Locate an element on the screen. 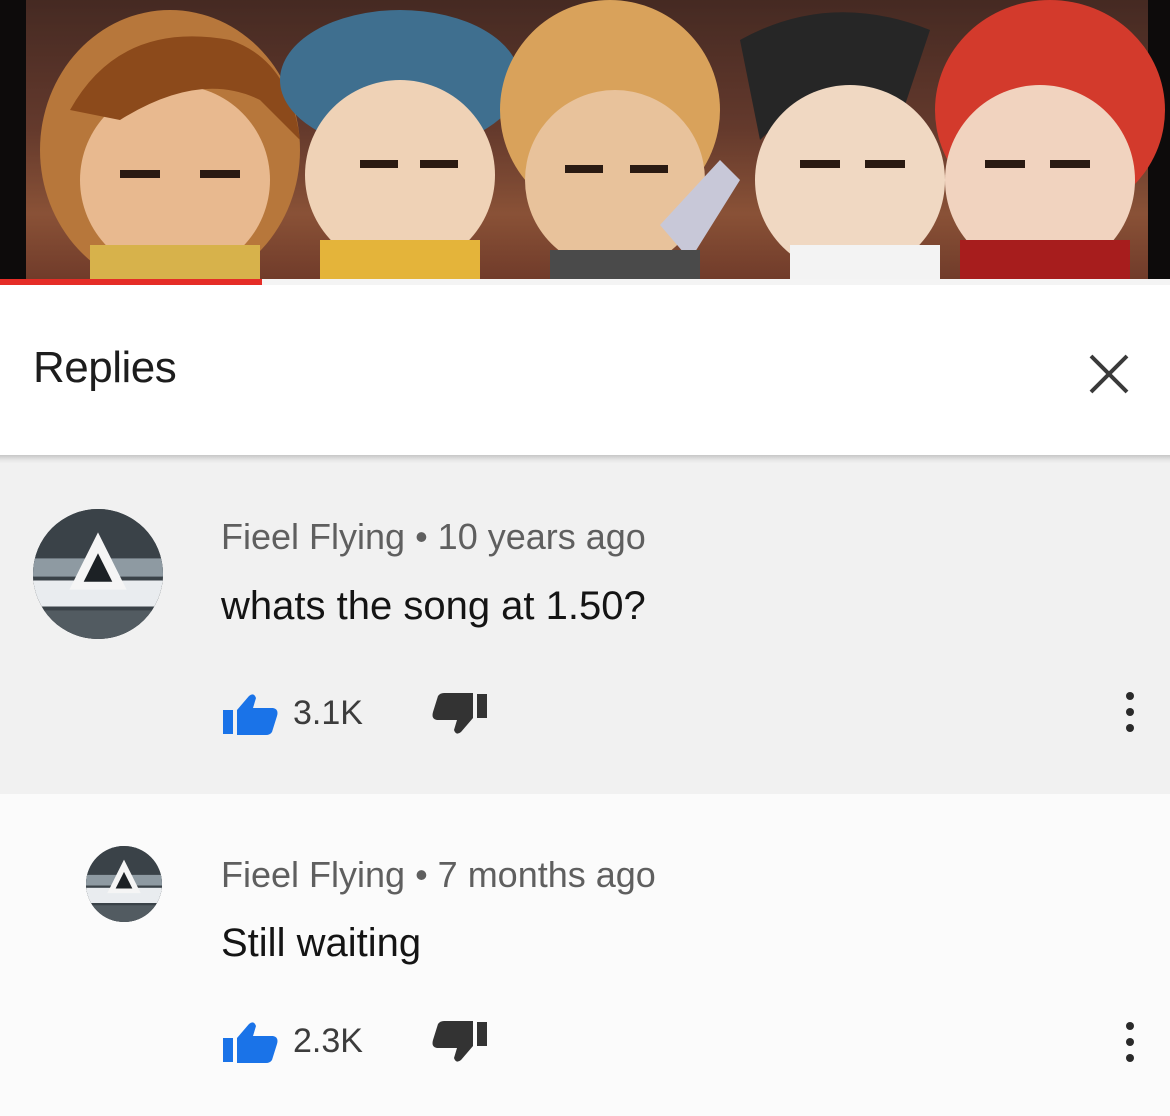 The width and height of the screenshot is (1170, 1116). like-count: 3.1K is located at coordinates (328, 713).